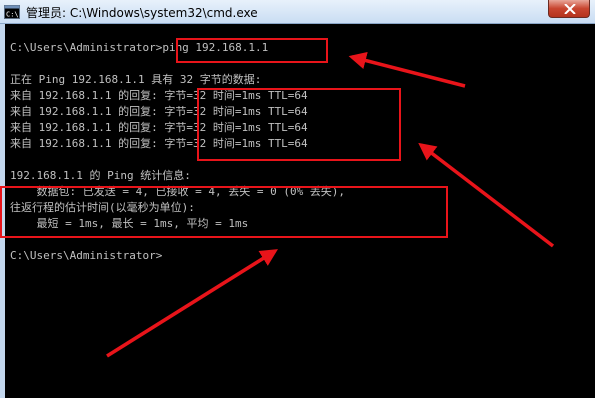  Describe the element at coordinates (407, 70) in the screenshot. I see `arrow-to-command` at that location.